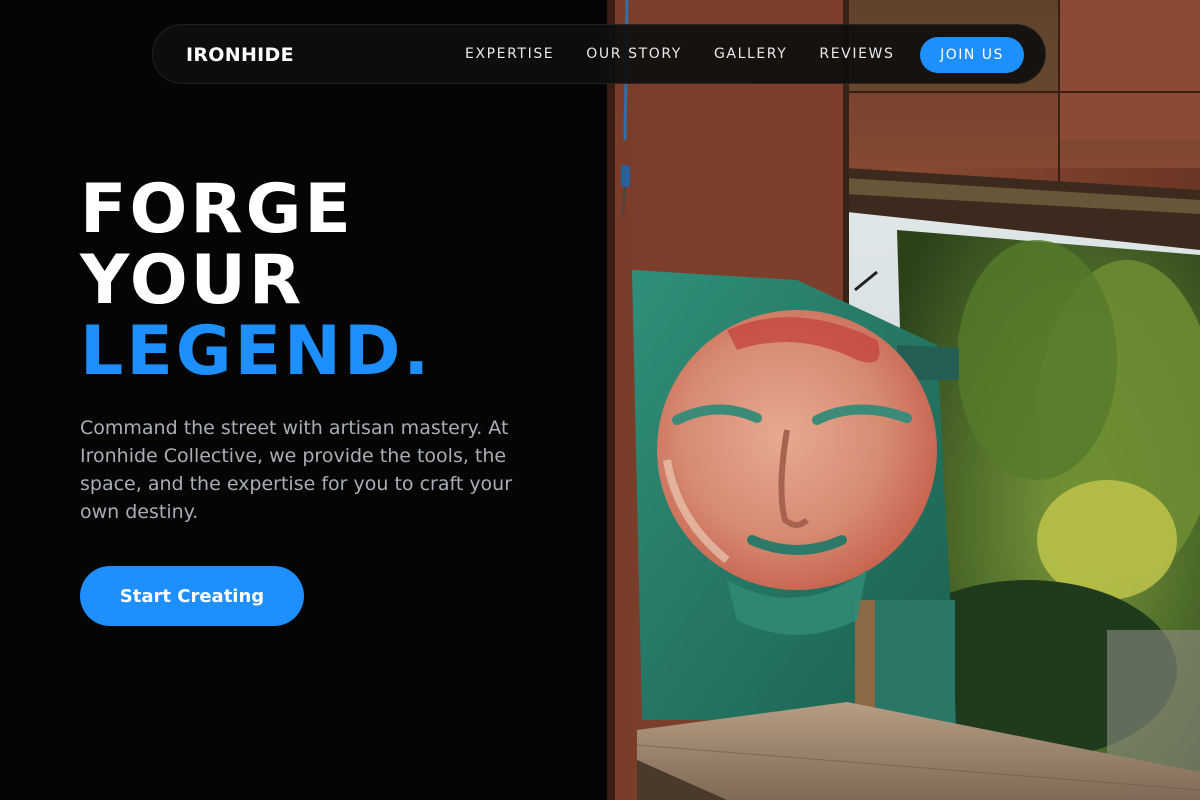 This screenshot has width=1200, height=800. What do you see at coordinates (695, 54) in the screenshot?
I see `nav-links: EXPERTISE OUR STORY GALLERY REVIEWS` at bounding box center [695, 54].